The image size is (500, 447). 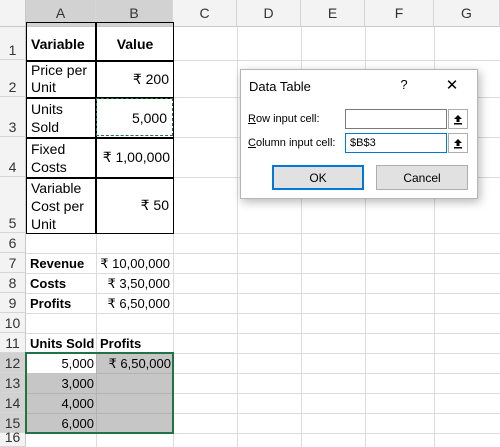 I want to click on row-header-5: 5, so click(x=13, y=205).